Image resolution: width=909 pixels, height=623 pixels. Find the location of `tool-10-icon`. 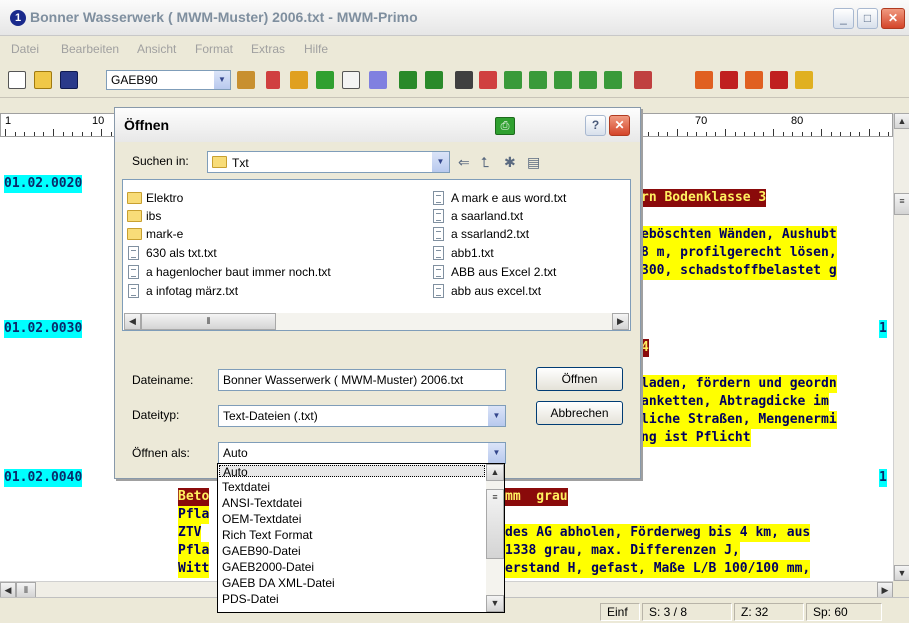

tool-10-icon is located at coordinates (754, 80).